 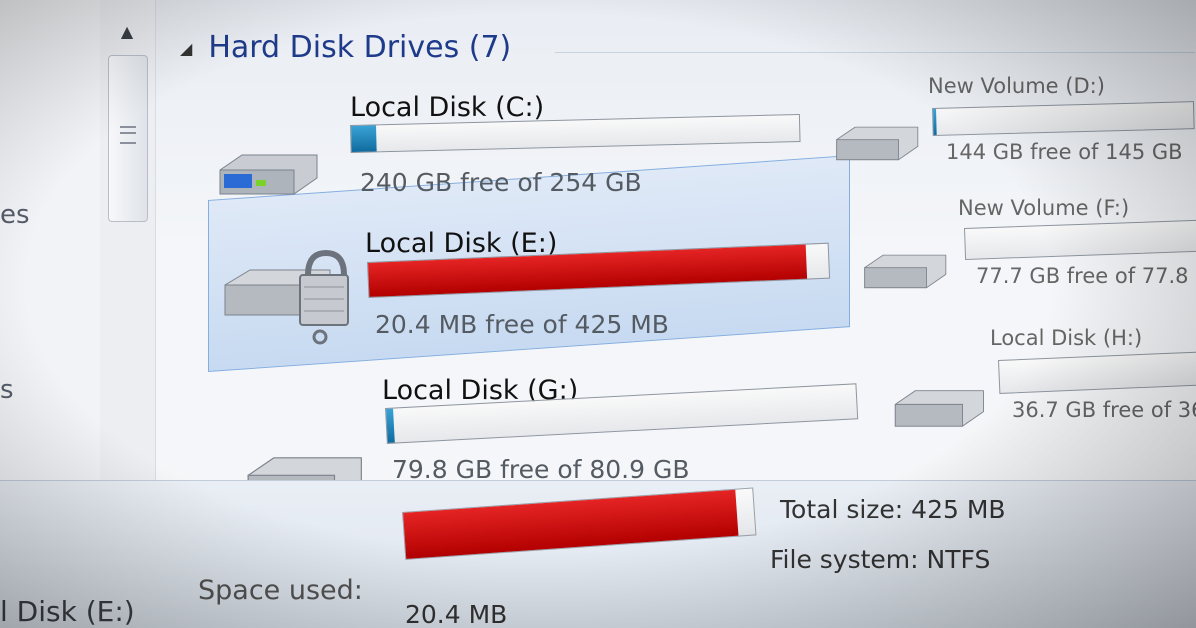 I want to click on details-drive-title: l Disk (E:), so click(x=67, y=611).